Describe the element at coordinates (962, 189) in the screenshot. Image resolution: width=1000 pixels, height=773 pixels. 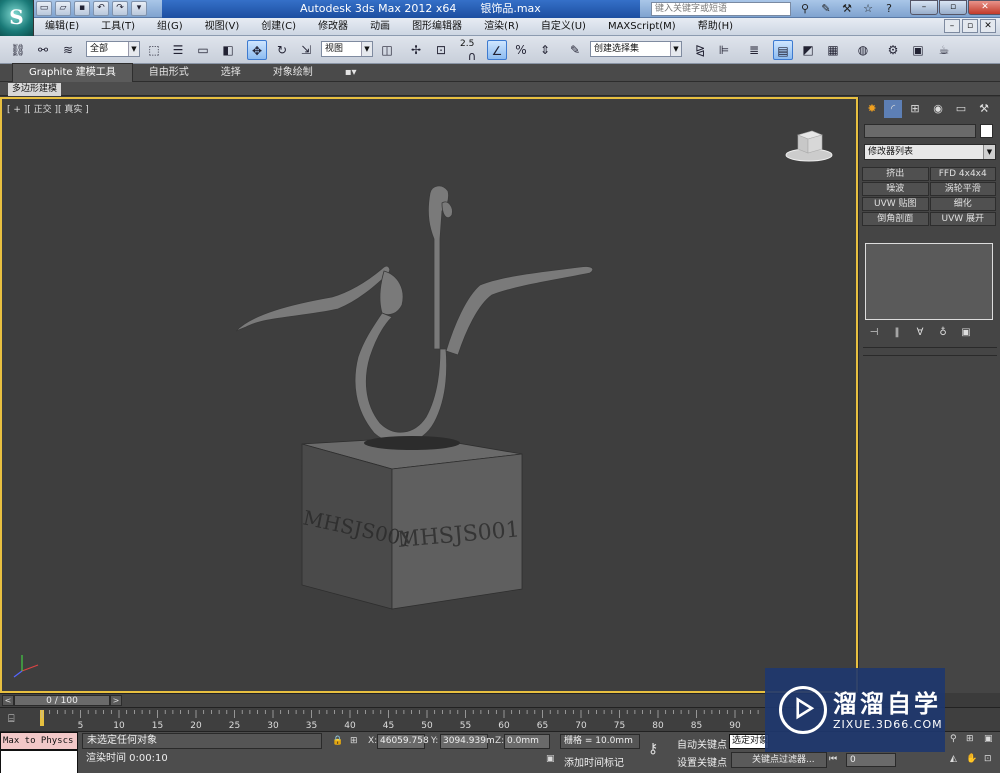
I see `modifier-button: 涡轮平滑` at that location.